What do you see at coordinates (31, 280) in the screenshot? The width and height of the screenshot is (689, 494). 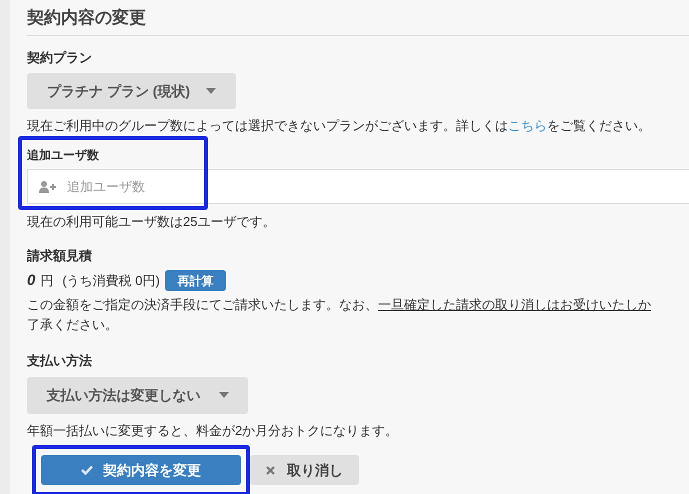 I see `amount-value: 0` at bounding box center [31, 280].